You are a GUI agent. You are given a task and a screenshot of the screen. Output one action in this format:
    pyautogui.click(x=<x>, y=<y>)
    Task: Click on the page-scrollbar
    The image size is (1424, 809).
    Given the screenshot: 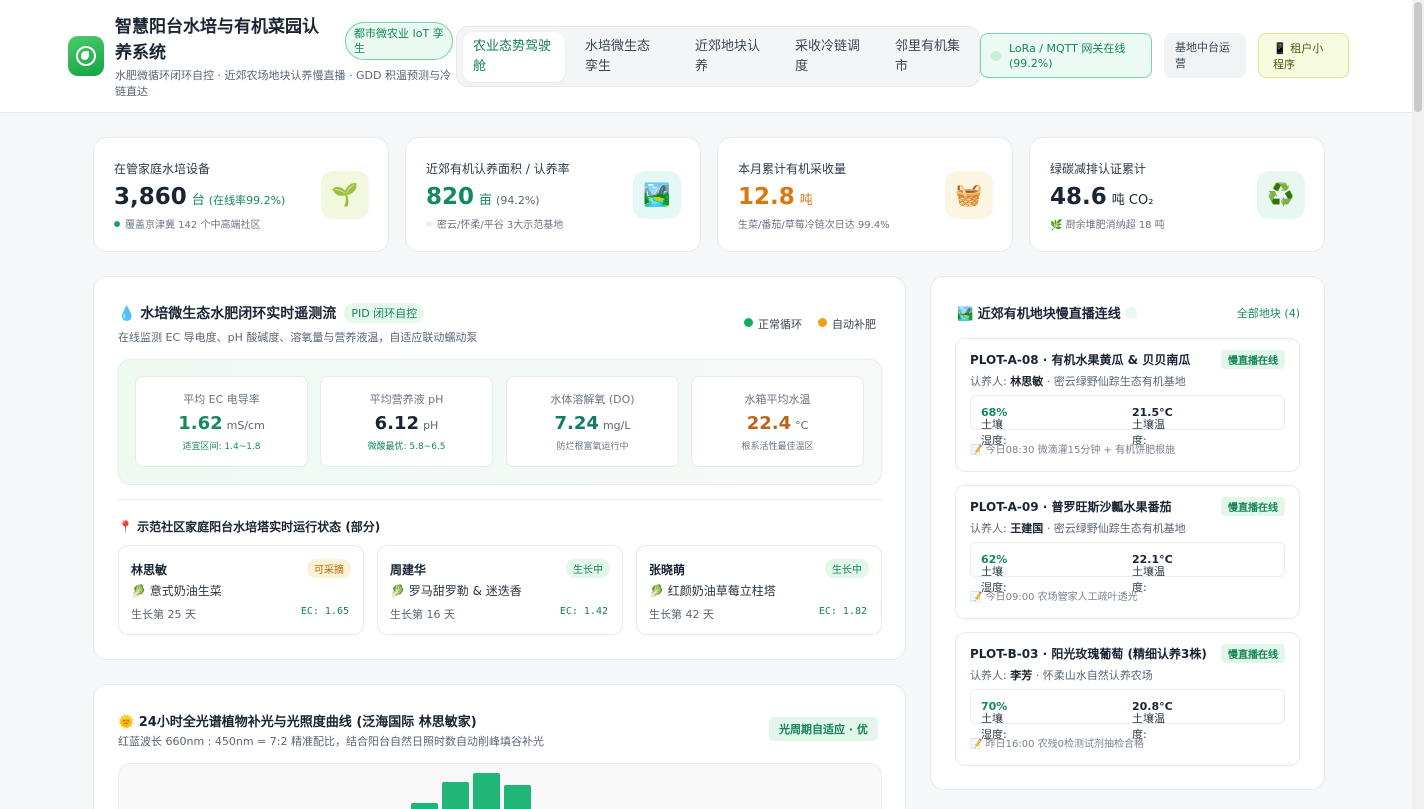 What is the action you would take?
    pyautogui.click(x=1418, y=404)
    